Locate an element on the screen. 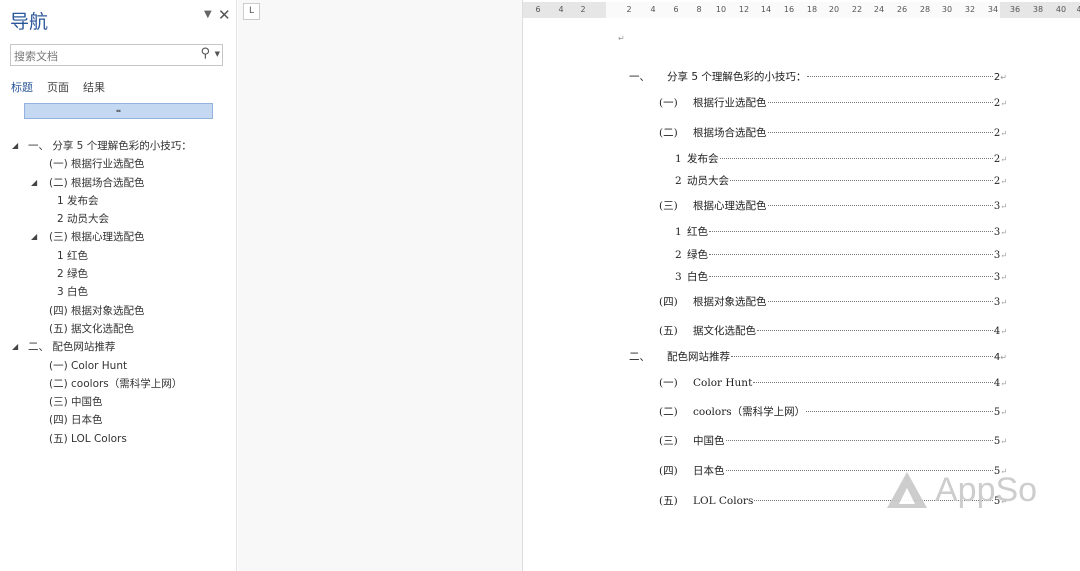 The height and width of the screenshot is (571, 1080). toc-entry: 2 动员大会 2 ↵ is located at coordinates (841, 180).